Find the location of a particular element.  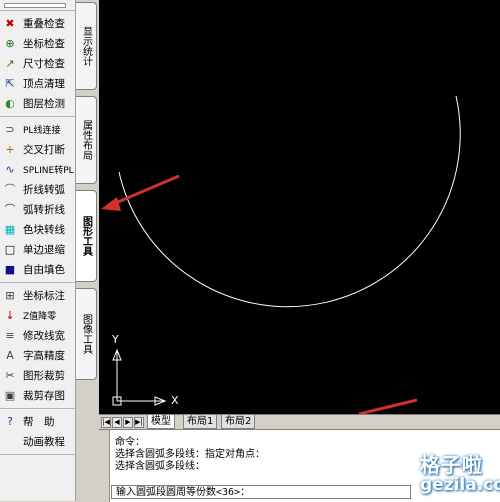

tool-button-coordinate-label: ⊞ 坐标标注 is located at coordinates (37, 295).